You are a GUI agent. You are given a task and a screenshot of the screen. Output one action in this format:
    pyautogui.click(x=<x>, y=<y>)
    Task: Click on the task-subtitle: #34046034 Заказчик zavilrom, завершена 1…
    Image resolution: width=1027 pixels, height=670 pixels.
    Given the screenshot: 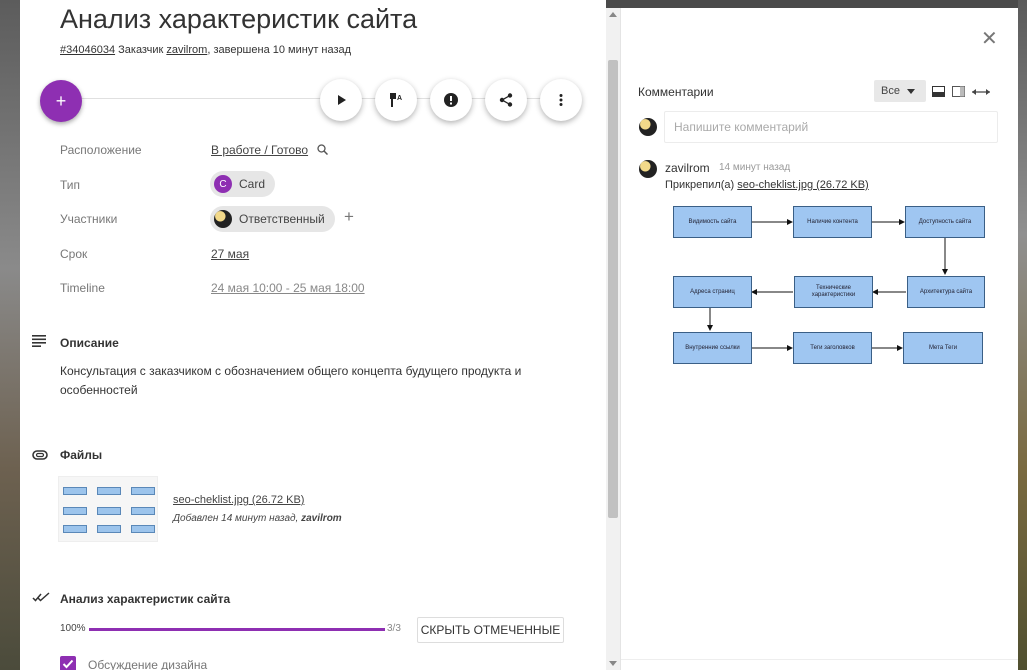 What is the action you would take?
    pyautogui.click(x=205, y=50)
    